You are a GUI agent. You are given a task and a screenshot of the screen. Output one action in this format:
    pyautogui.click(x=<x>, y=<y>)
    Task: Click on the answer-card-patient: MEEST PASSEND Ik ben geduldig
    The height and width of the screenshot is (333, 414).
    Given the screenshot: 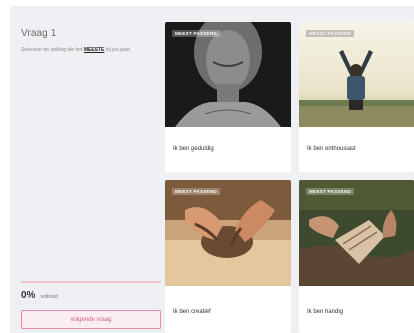 What is the action you would take?
    pyautogui.click(x=228, y=97)
    